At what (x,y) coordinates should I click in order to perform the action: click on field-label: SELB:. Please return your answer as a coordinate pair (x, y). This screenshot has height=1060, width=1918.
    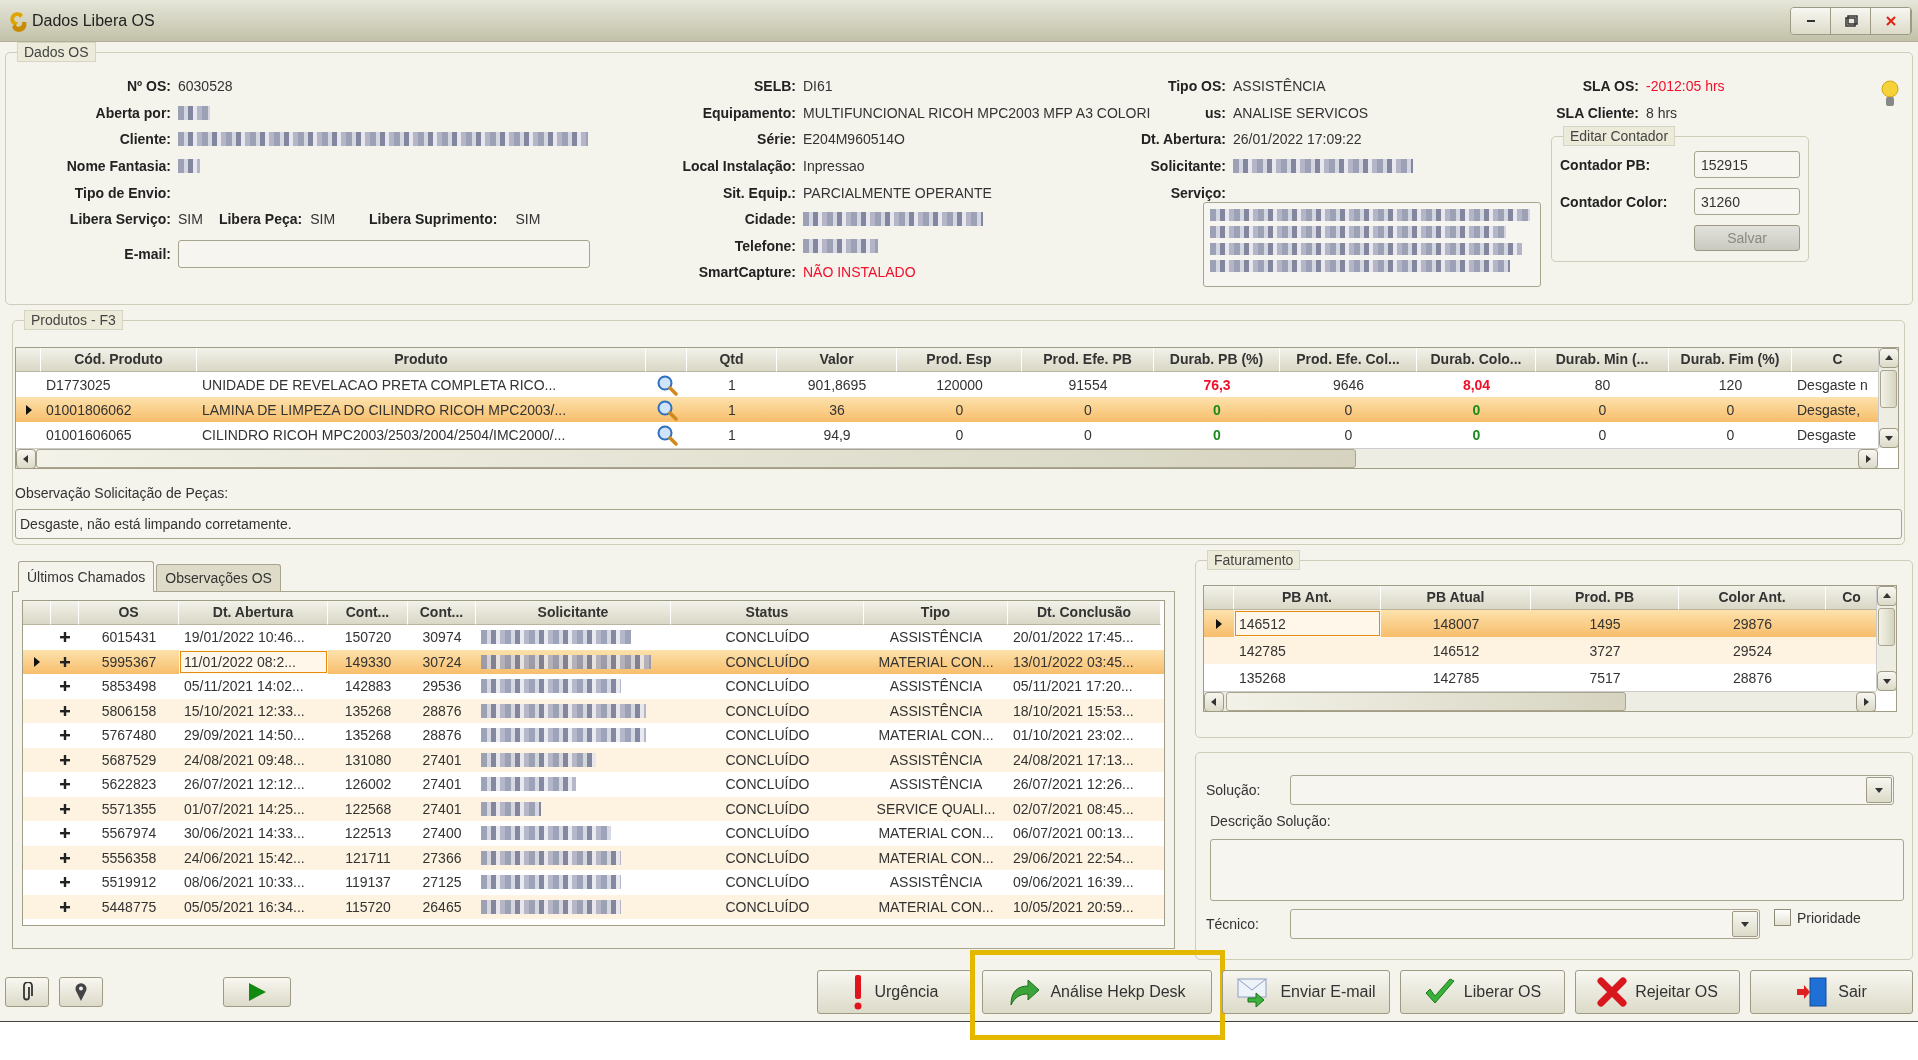
    Looking at the image, I should click on (775, 86).